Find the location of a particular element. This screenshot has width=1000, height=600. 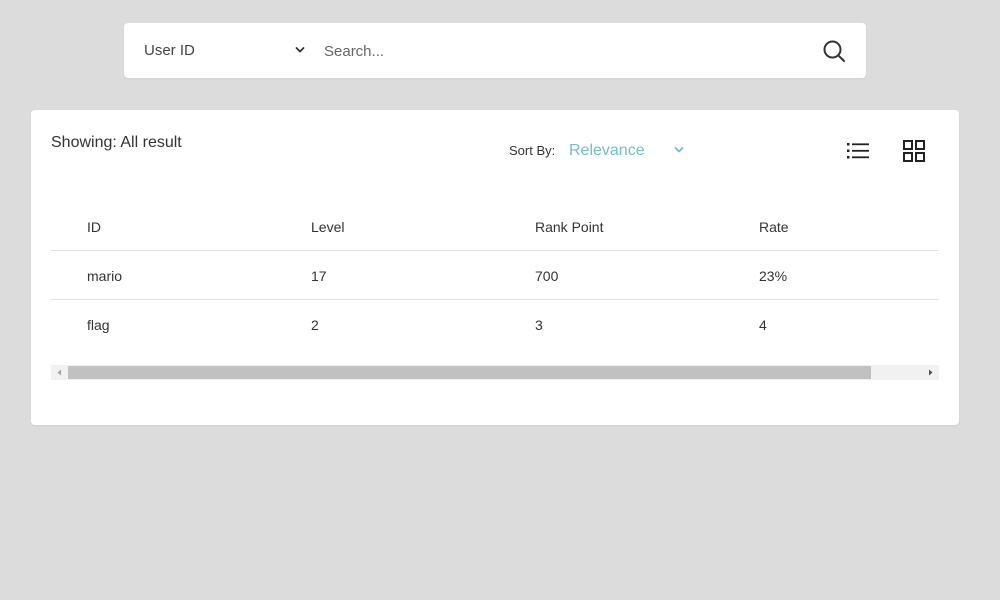

list-view-icon is located at coordinates (858, 151).